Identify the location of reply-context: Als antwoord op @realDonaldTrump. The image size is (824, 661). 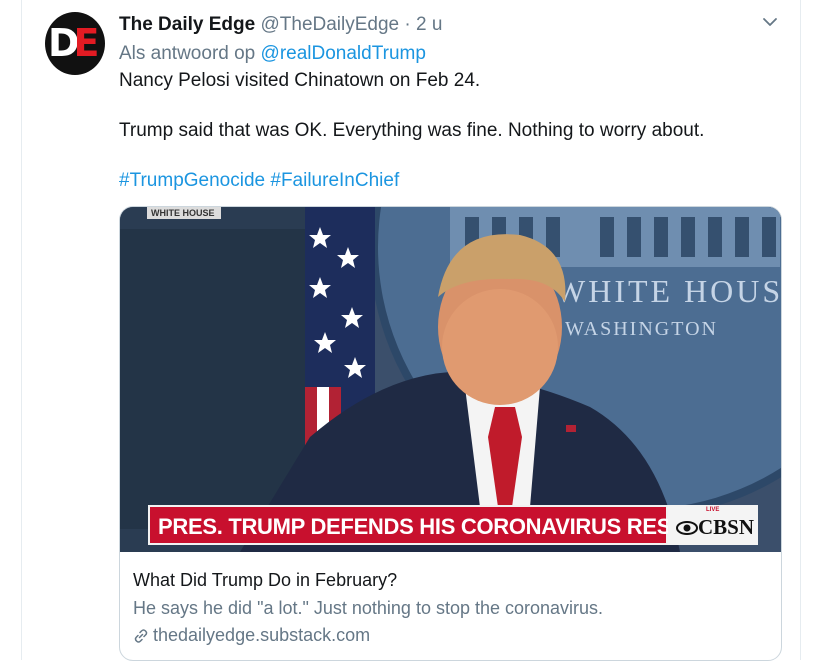
(272, 54).